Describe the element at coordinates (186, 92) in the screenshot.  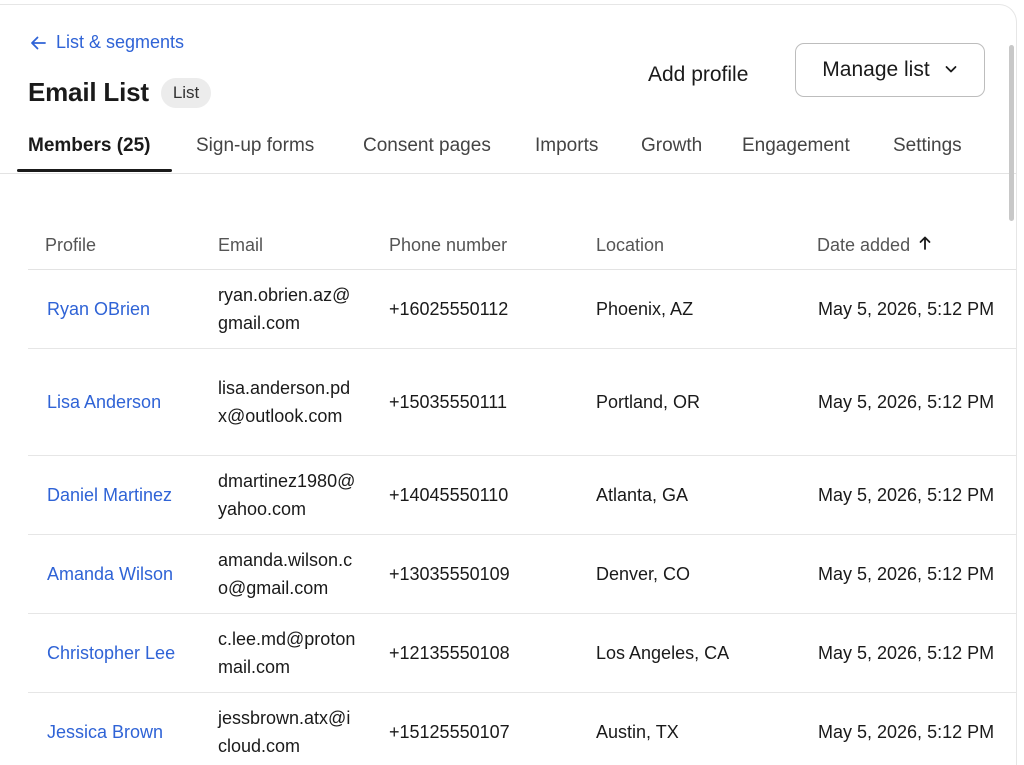
I see `list-type-badge: List` at that location.